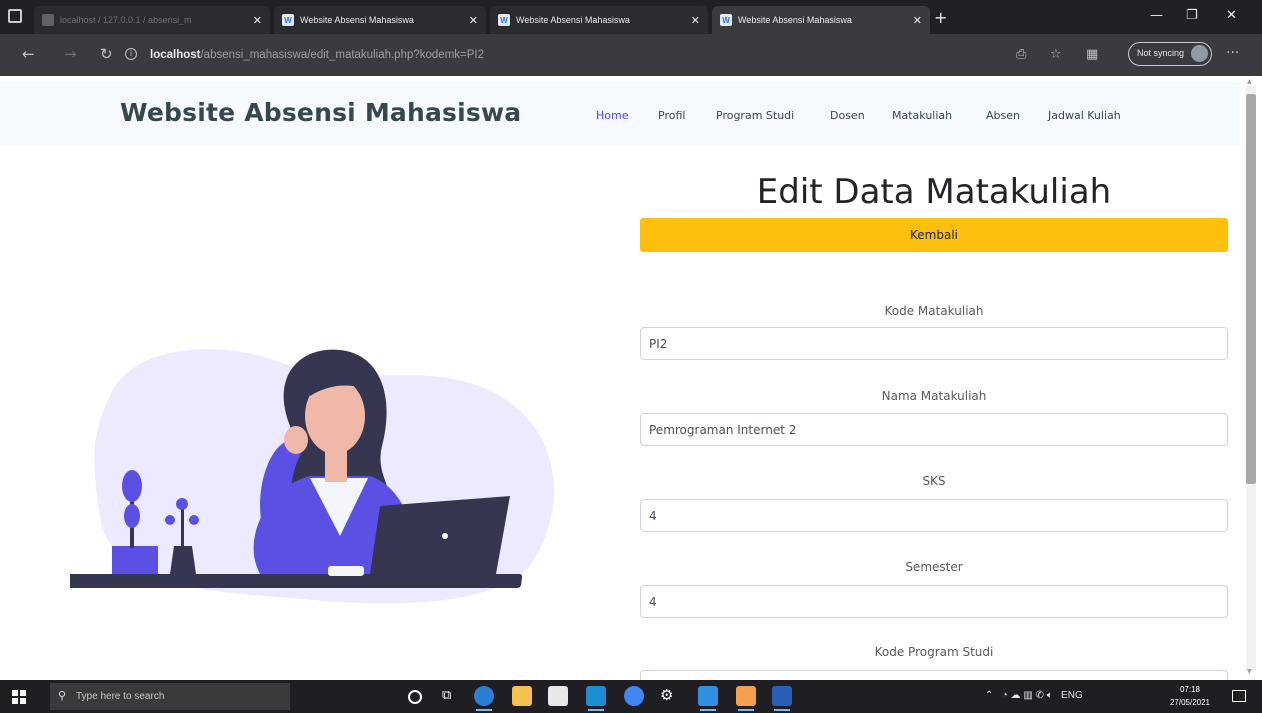  Describe the element at coordinates (1251, 289) in the screenshot. I see `scrollbar-thumb` at that location.